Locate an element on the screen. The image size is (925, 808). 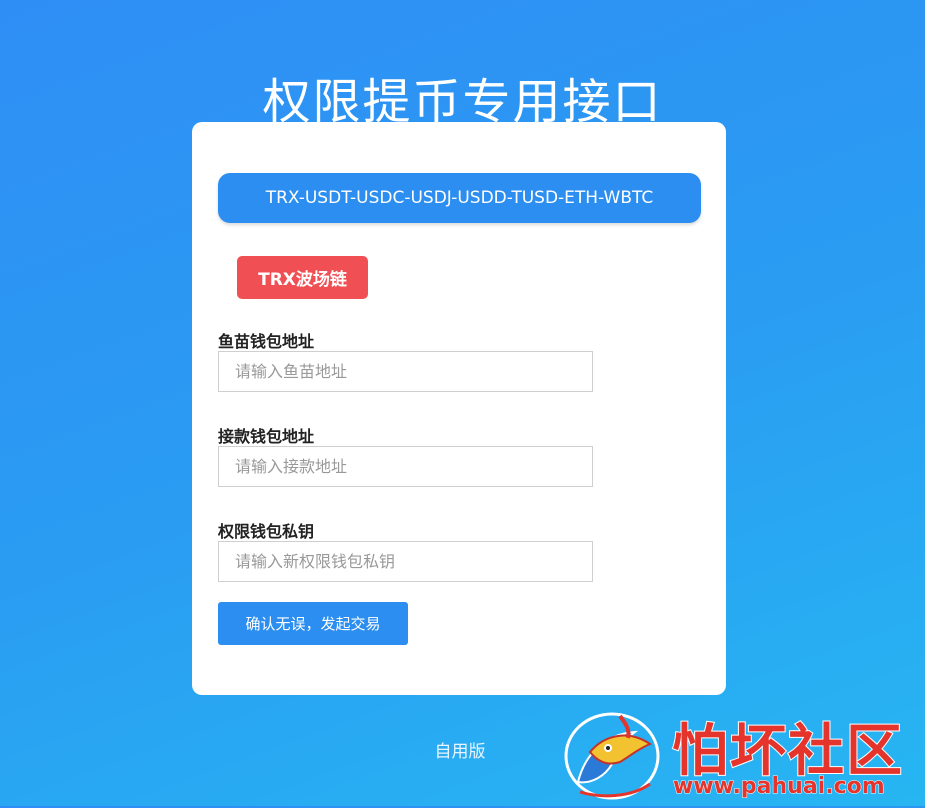
receiving-wallet-address-label: 接款钱包地址 is located at coordinates (266, 436).